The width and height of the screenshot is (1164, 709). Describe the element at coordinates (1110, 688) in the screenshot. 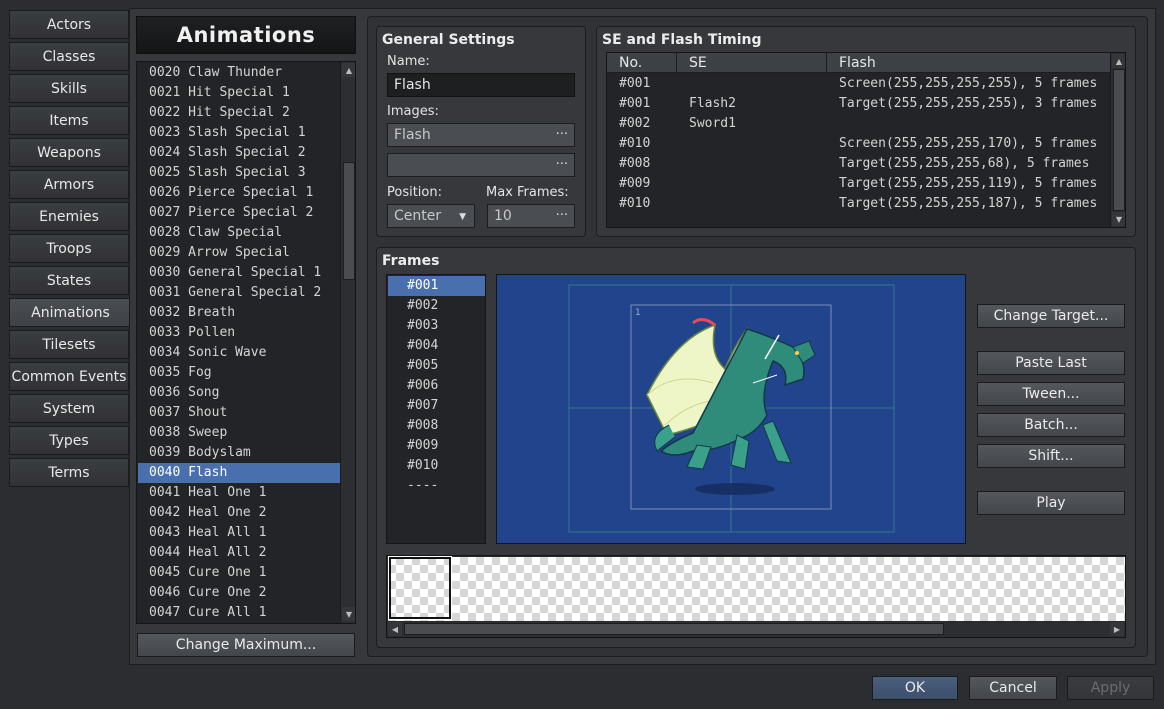

I see `apply-button: Apply` at that location.